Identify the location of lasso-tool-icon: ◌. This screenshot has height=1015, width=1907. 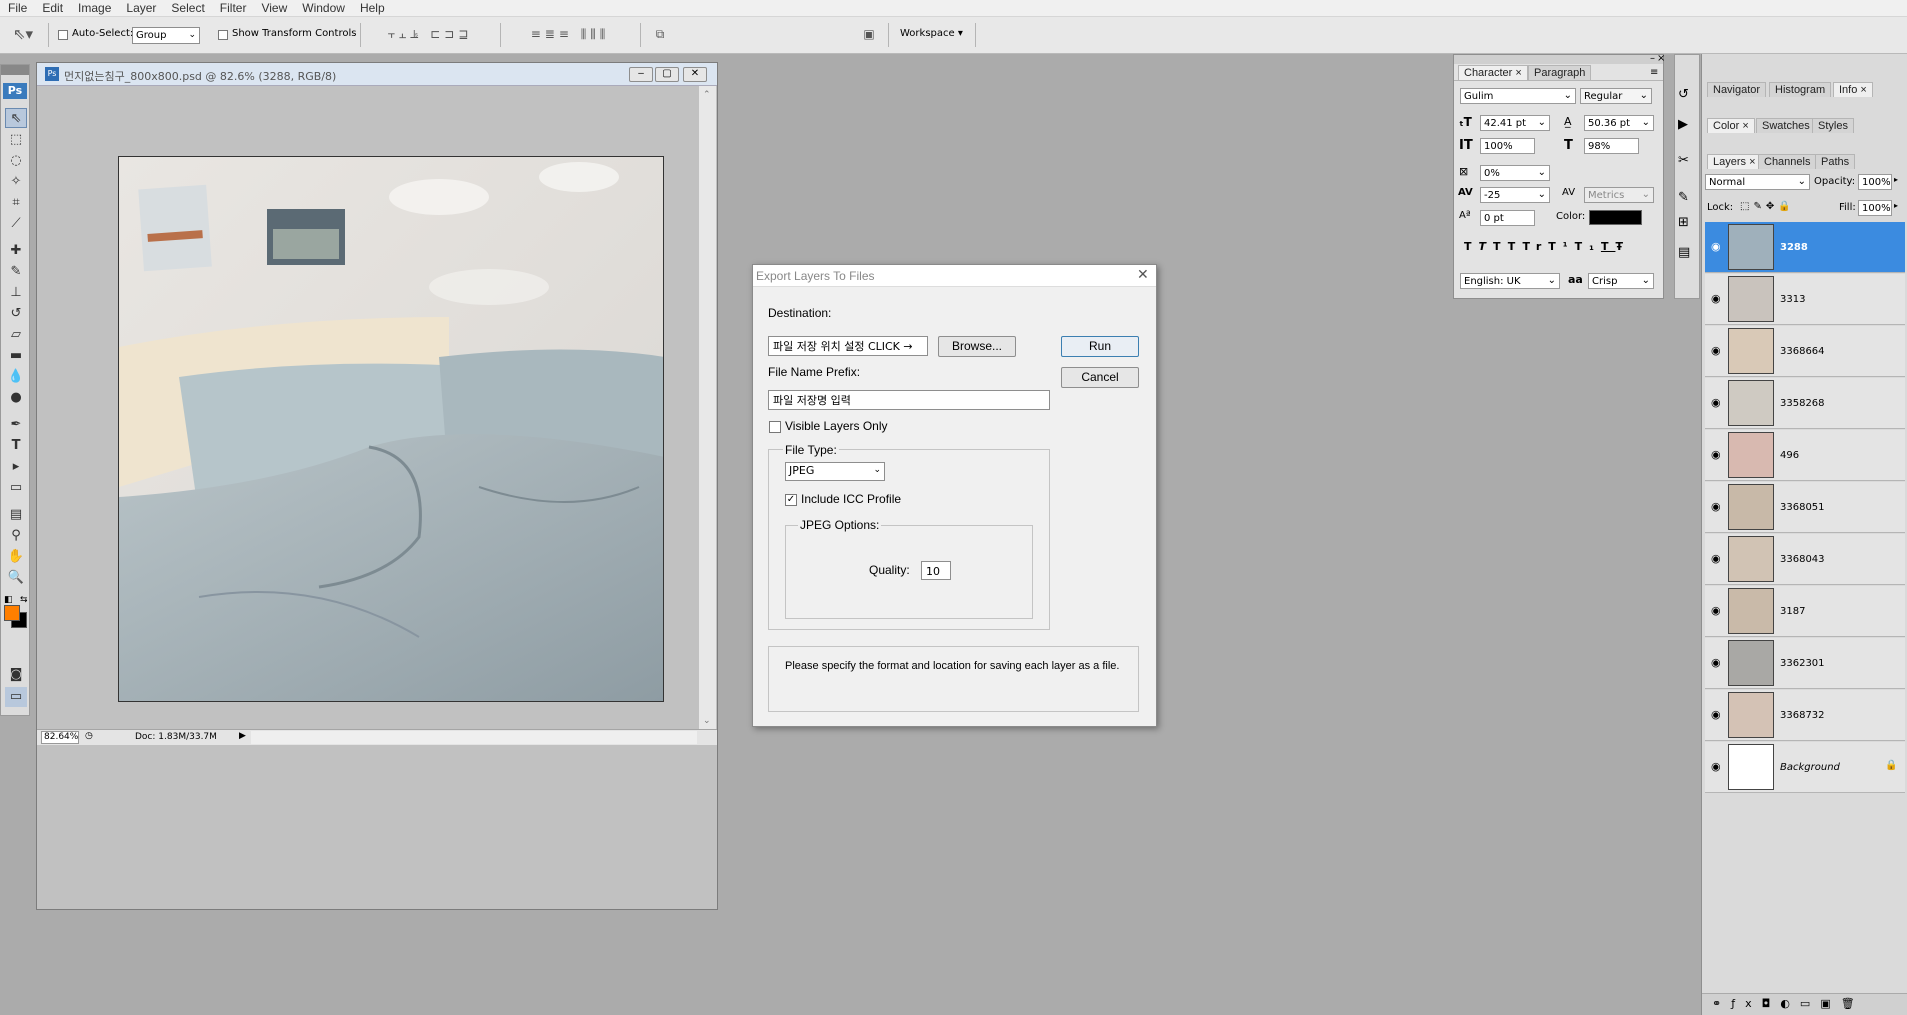
(16, 161).